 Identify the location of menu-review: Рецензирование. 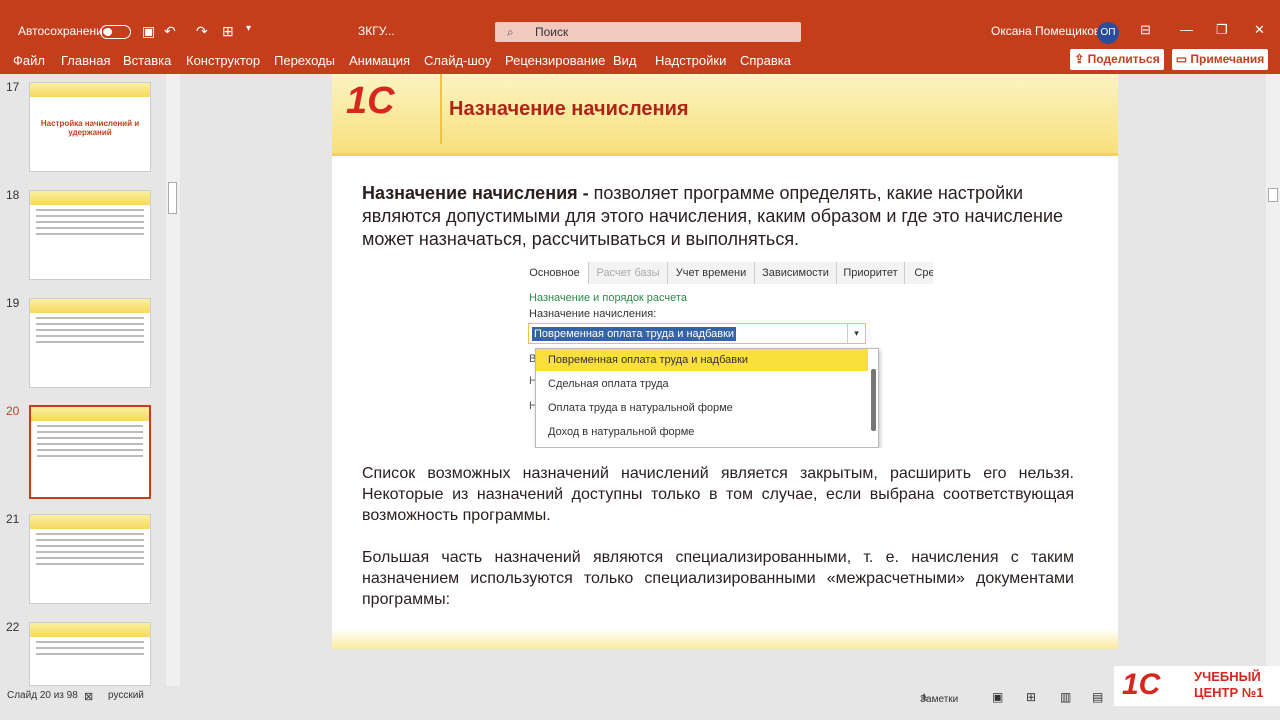
(555, 60).